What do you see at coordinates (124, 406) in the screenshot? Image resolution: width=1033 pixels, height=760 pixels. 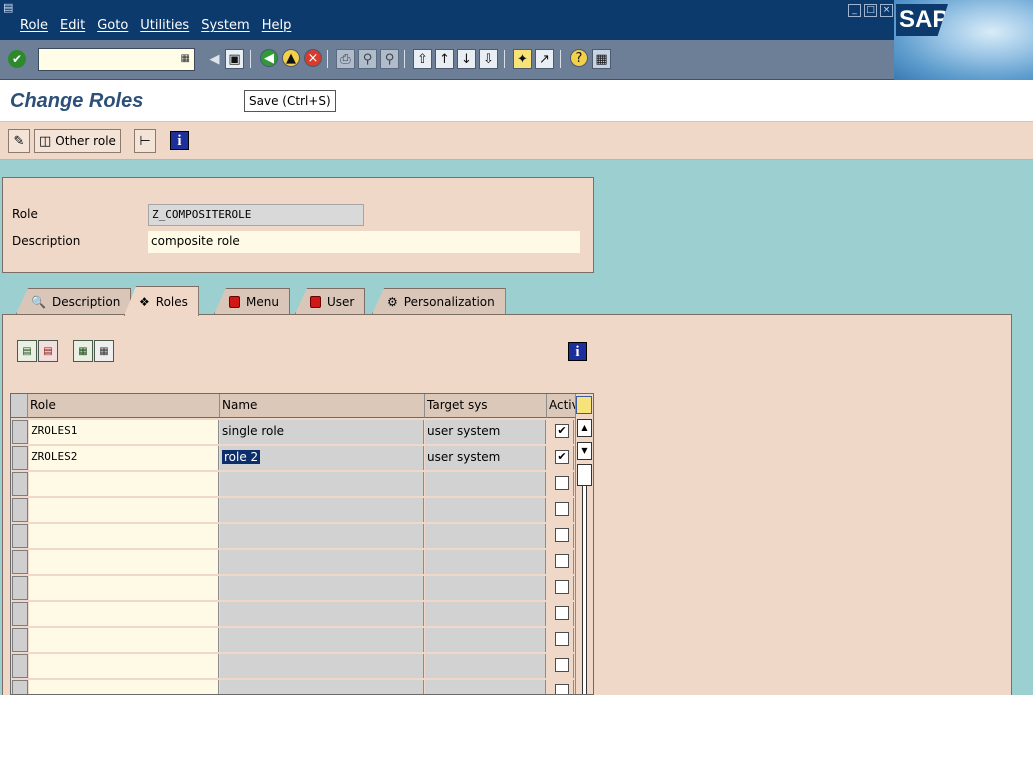 I see `column-header-role: Role` at bounding box center [124, 406].